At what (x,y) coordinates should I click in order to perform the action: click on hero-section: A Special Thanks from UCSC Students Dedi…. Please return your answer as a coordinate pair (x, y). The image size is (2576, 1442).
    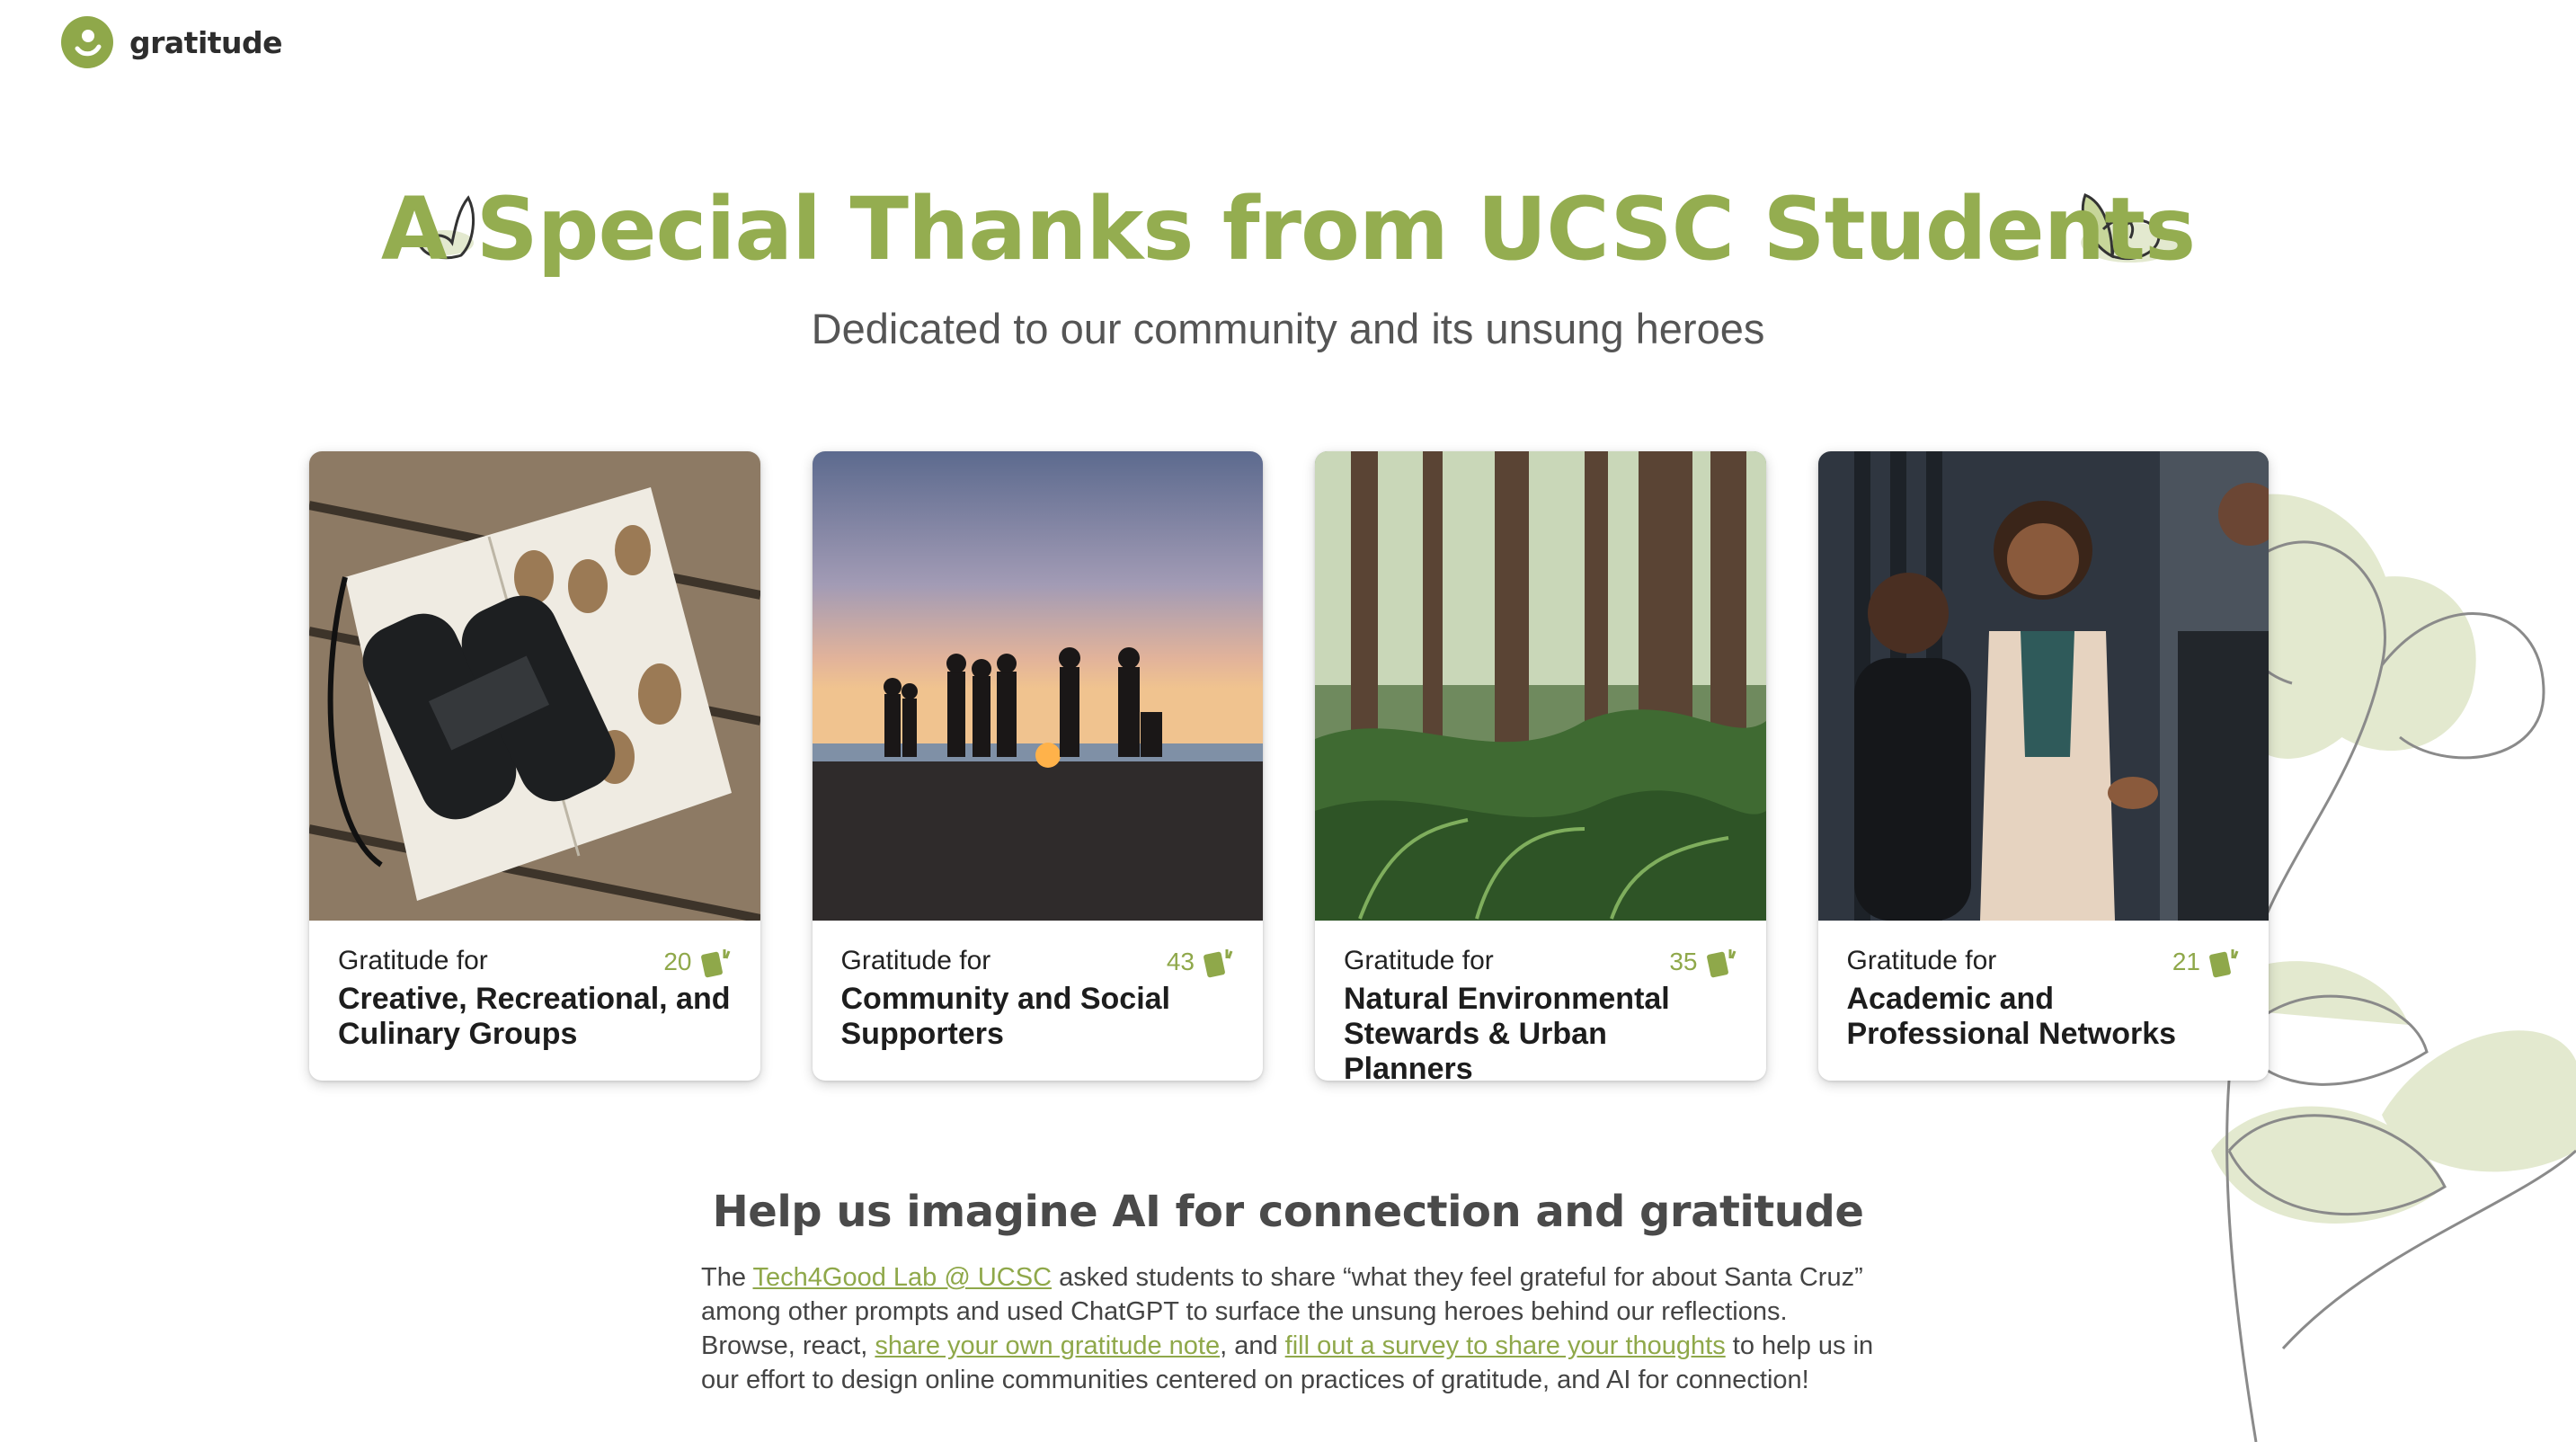
    Looking at the image, I should click on (1288, 266).